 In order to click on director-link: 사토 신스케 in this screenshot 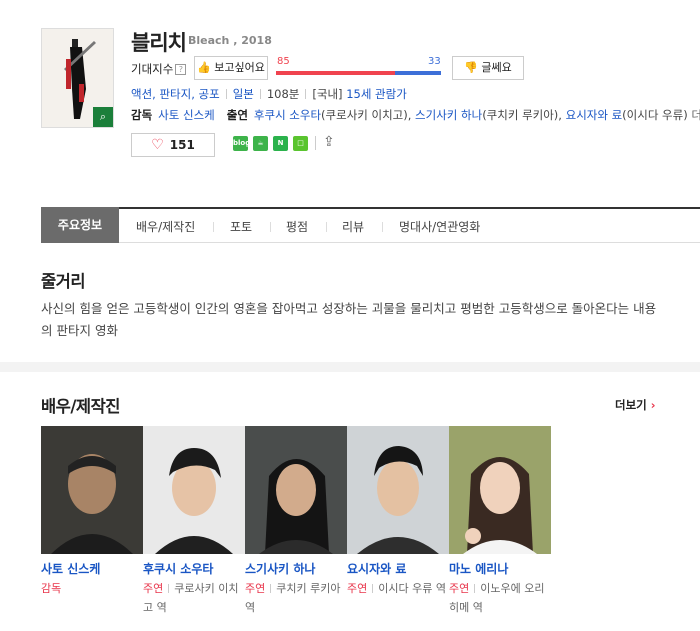, I will do `click(186, 115)`.